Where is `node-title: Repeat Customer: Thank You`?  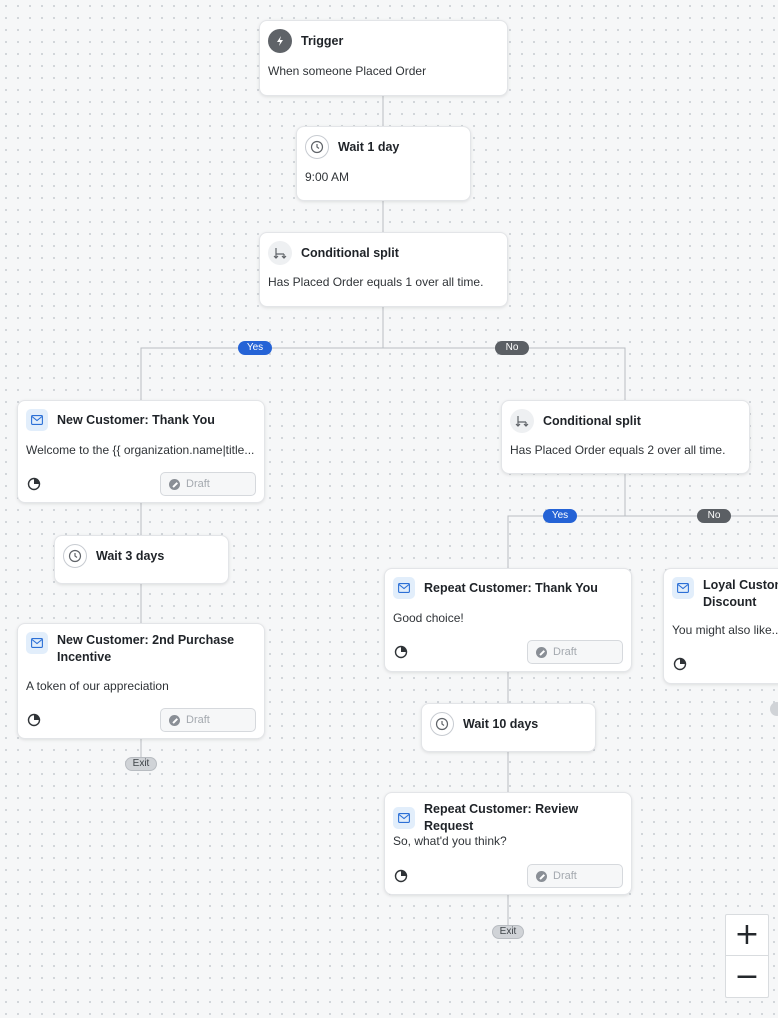 node-title: Repeat Customer: Thank You is located at coordinates (511, 587).